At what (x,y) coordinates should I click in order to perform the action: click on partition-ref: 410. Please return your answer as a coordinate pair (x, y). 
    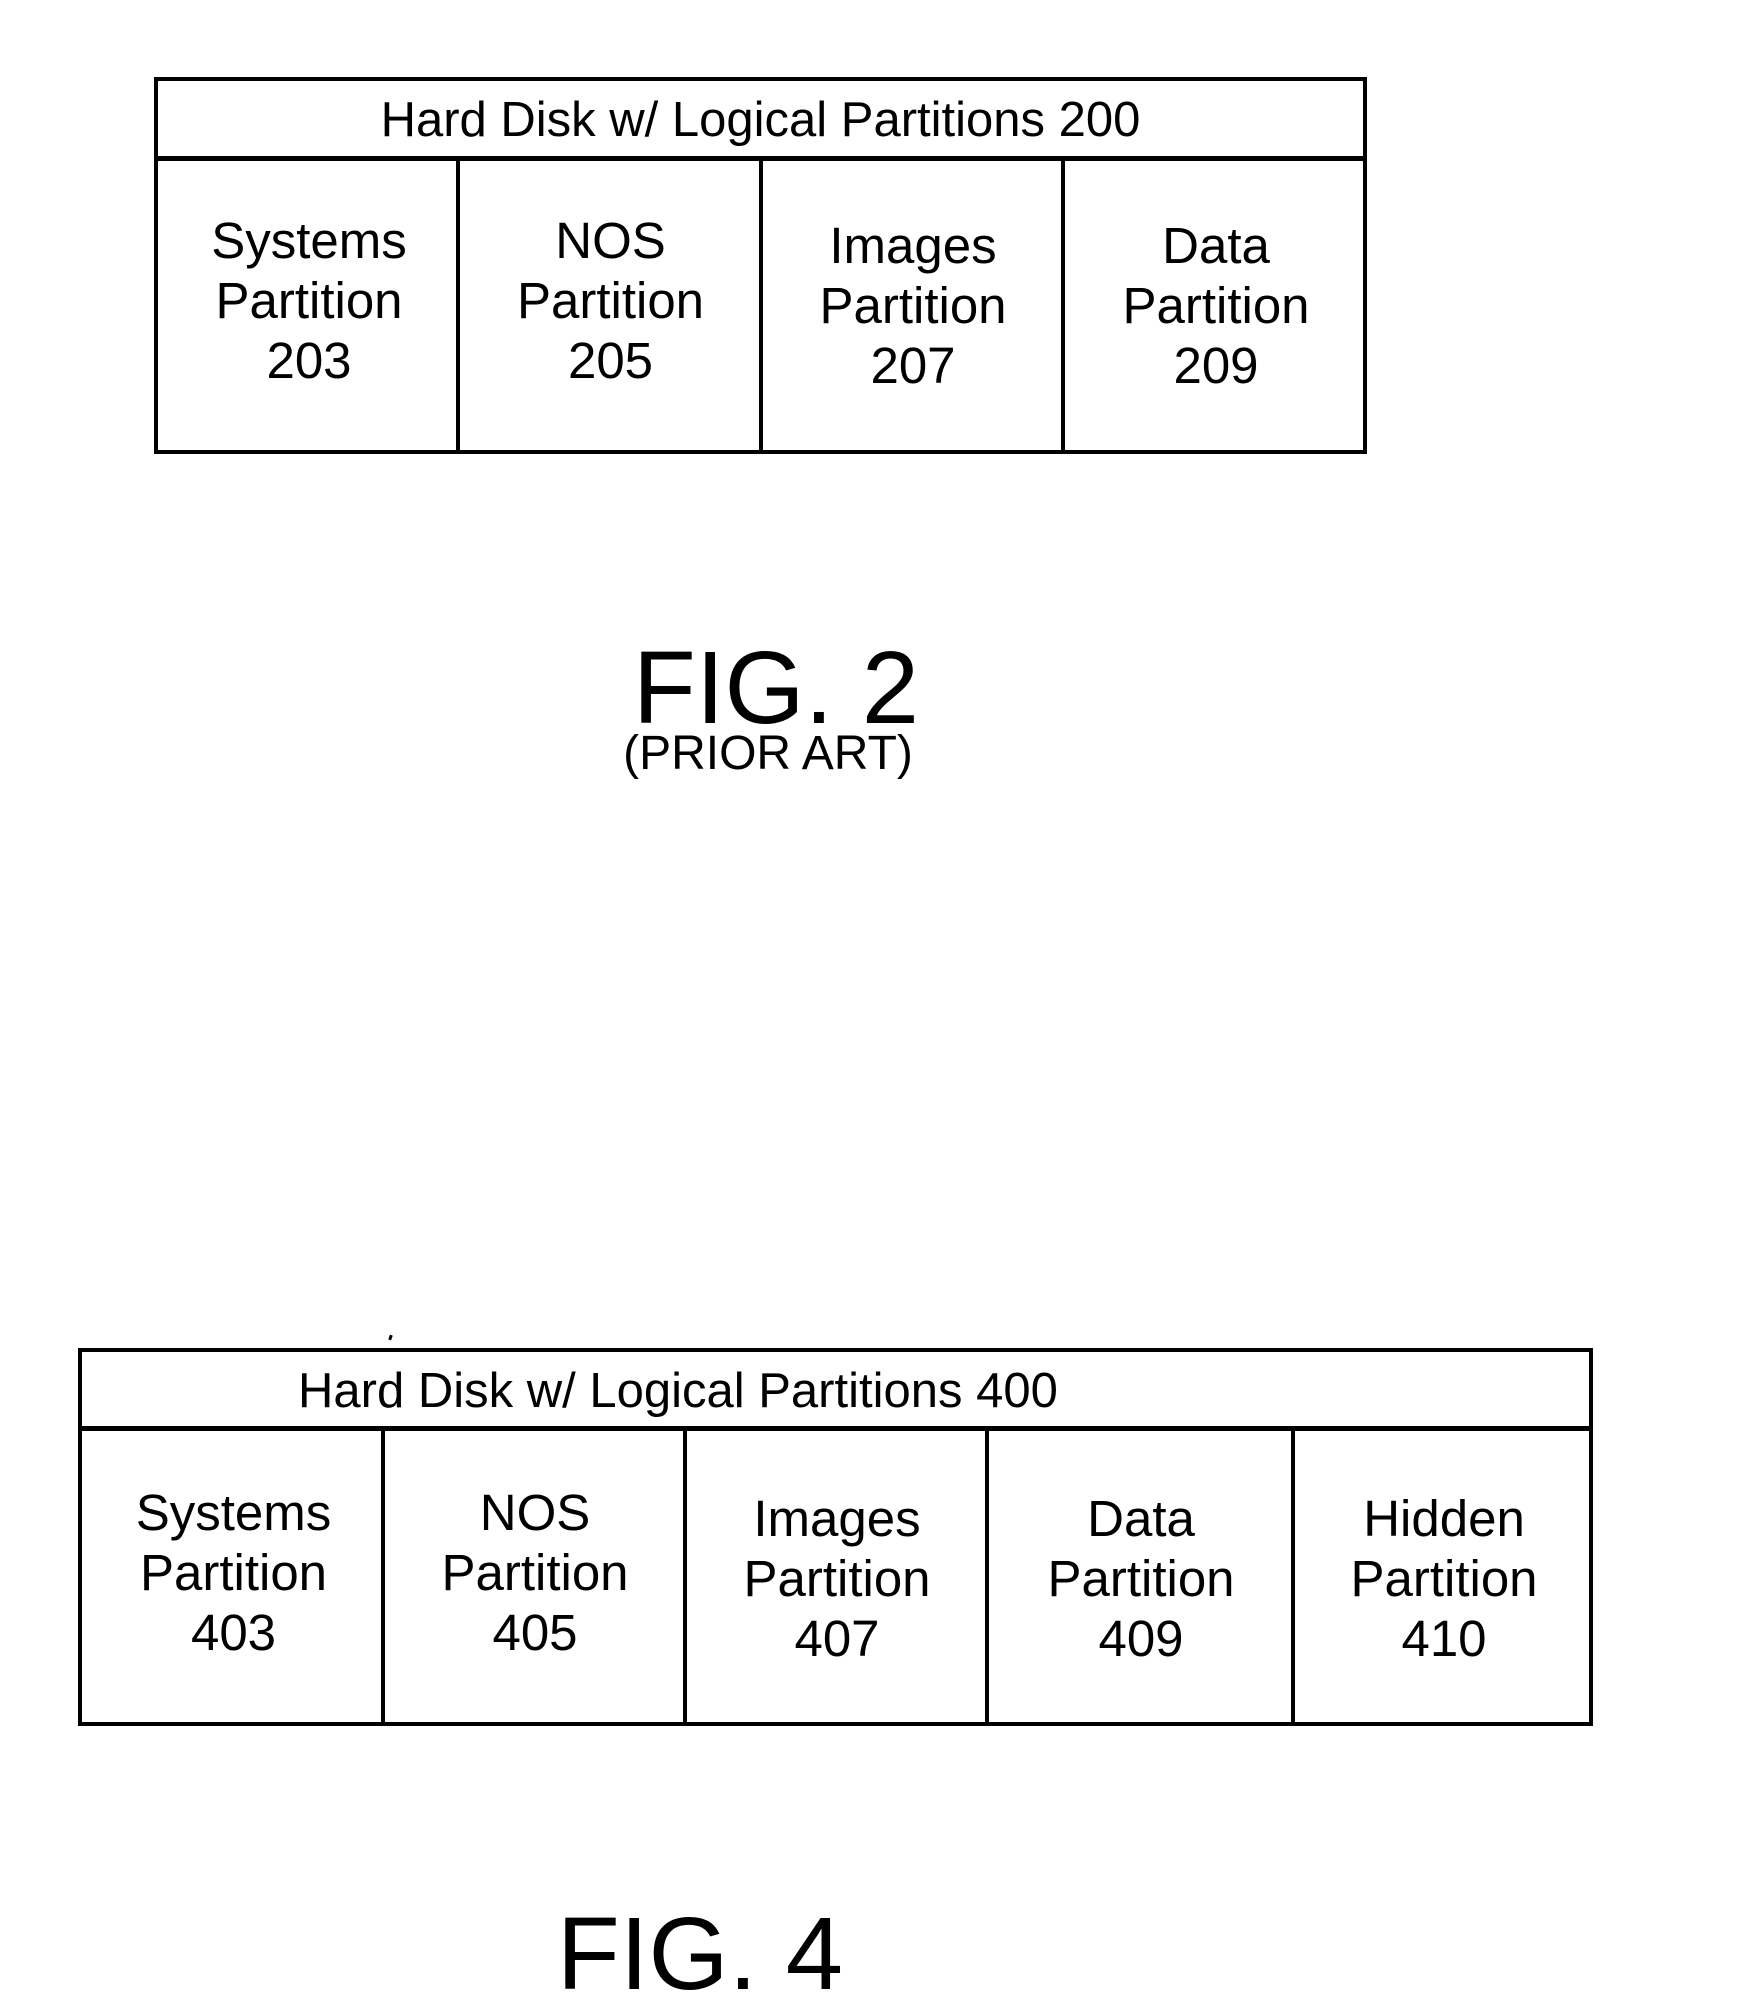
    Looking at the image, I should click on (1444, 1638).